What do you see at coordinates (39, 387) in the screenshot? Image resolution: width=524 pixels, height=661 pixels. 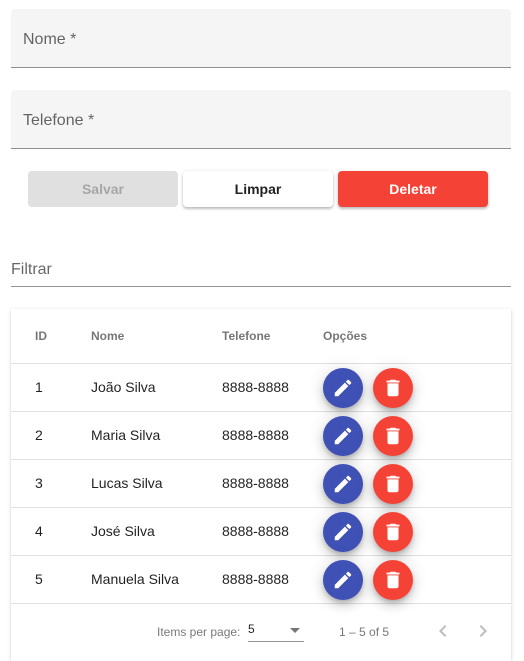 I see `cell-id: 1` at bounding box center [39, 387].